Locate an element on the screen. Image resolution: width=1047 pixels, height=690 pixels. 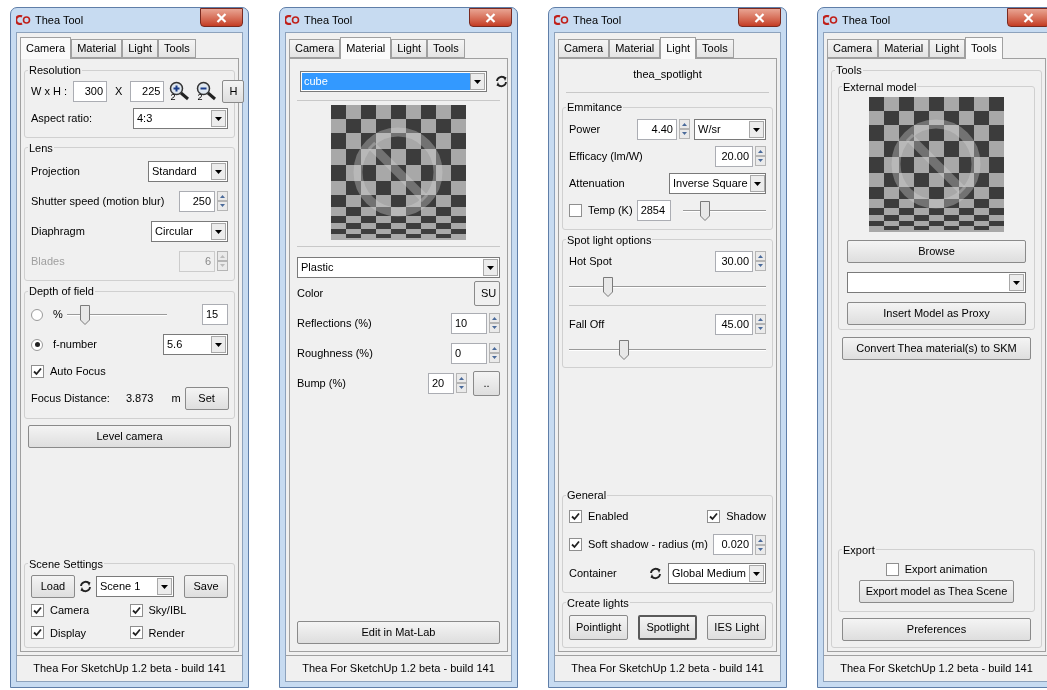
button: Set is located at coordinates (206, 398).